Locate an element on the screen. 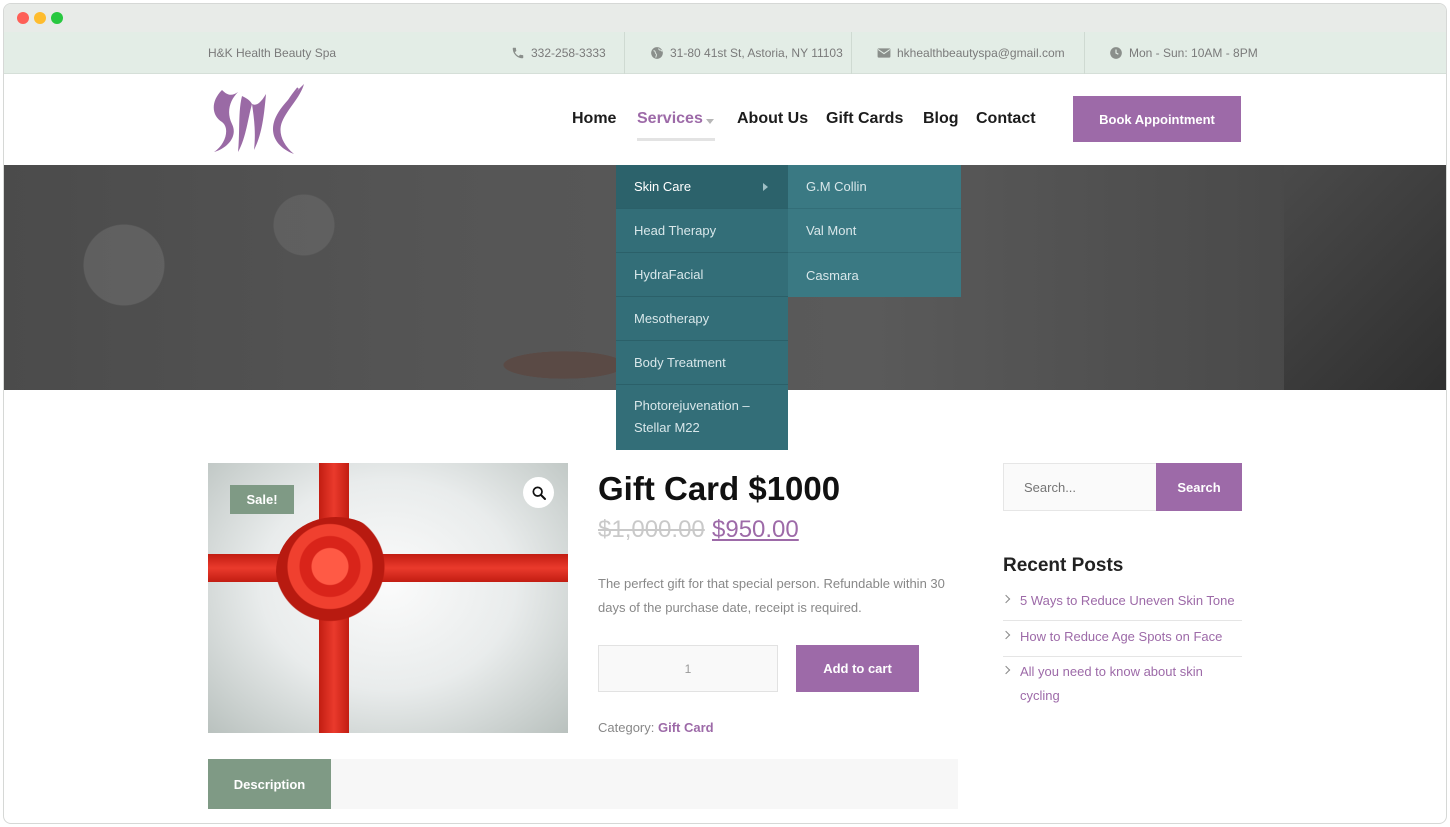 The height and width of the screenshot is (827, 1450). menu-item-label: Mesotherapy is located at coordinates (672, 318).